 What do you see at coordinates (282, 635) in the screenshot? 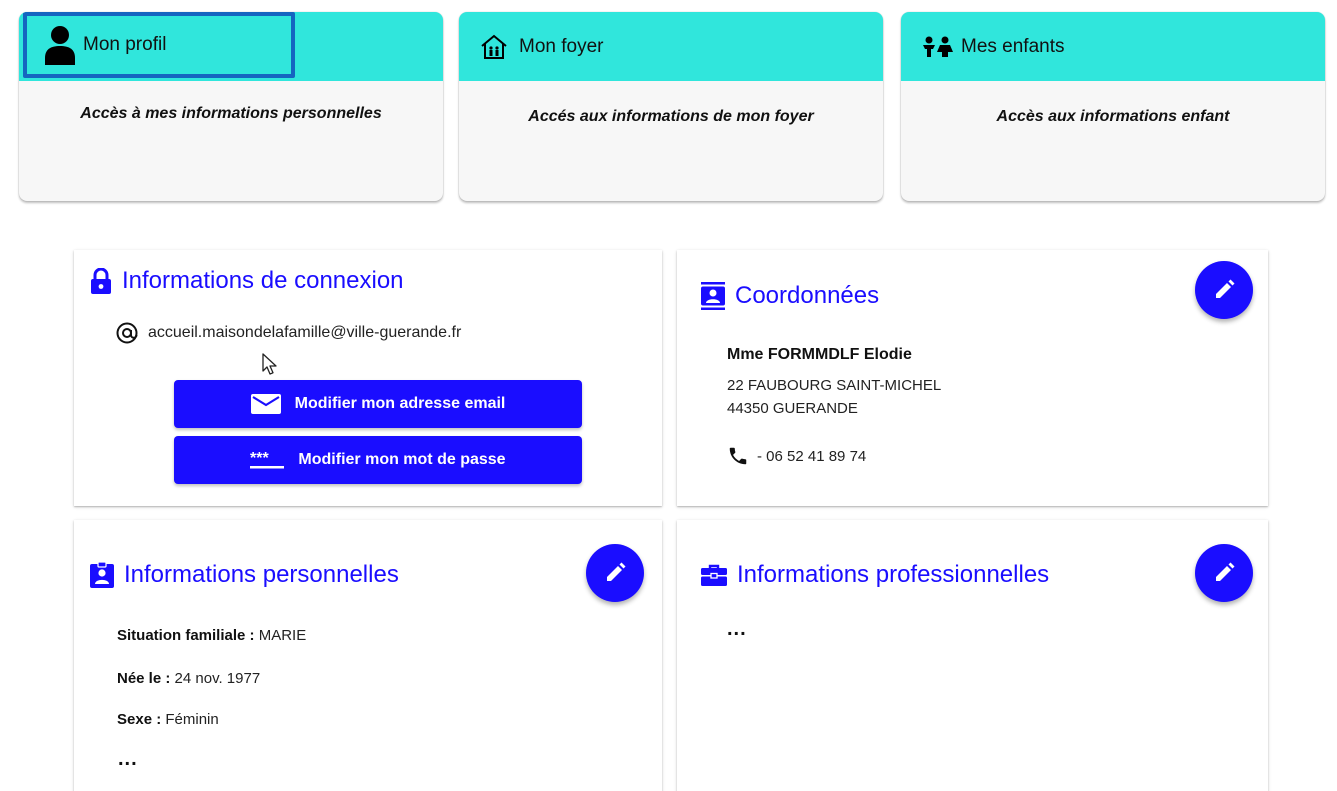
I see `situation-value: MARIE` at bounding box center [282, 635].